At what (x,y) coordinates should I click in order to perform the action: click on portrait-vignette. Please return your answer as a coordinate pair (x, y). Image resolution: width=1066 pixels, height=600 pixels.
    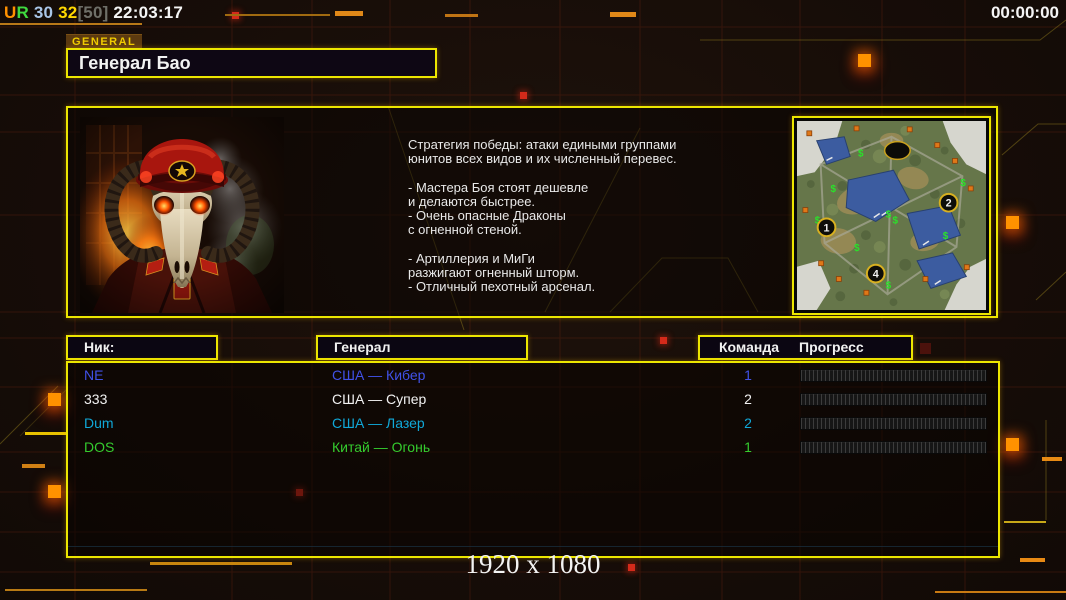
    Looking at the image, I should click on (182, 215).